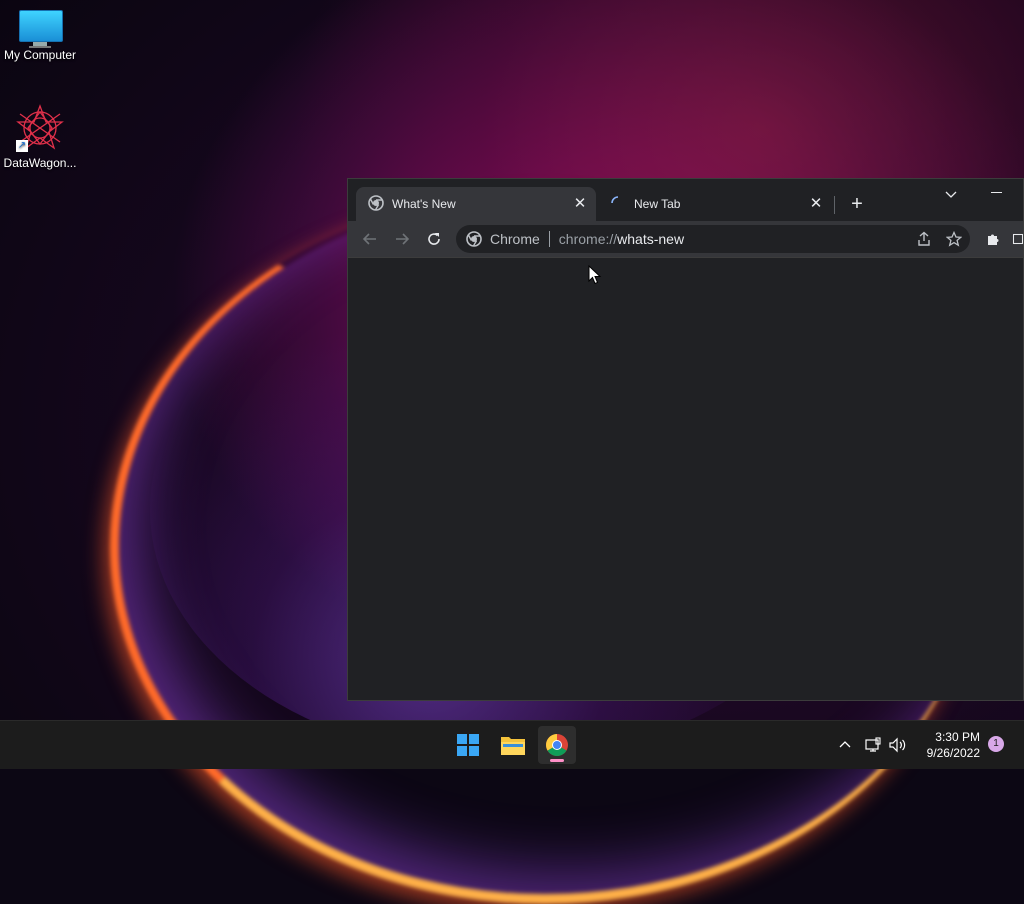 This screenshot has height=904, width=1024. What do you see at coordinates (715, 204) in the screenshot?
I see `tab-new-tab: New Tab ✕` at bounding box center [715, 204].